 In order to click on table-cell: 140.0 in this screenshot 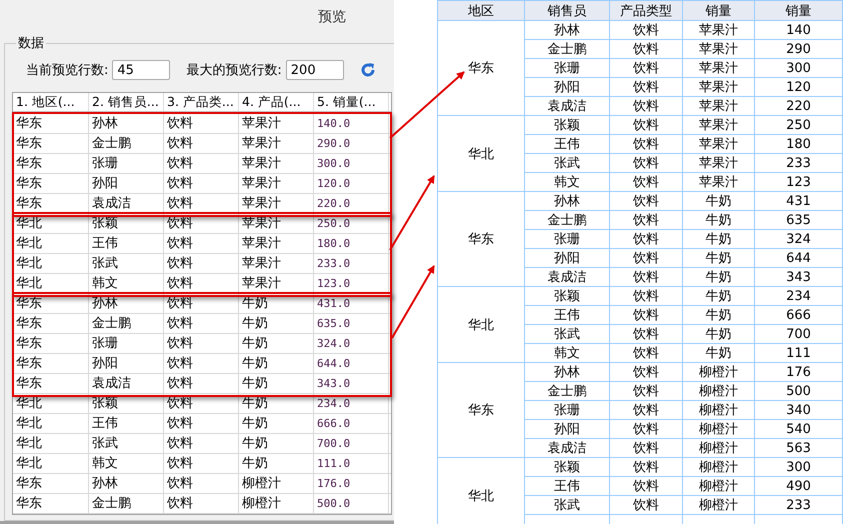, I will do `click(351, 123)`.